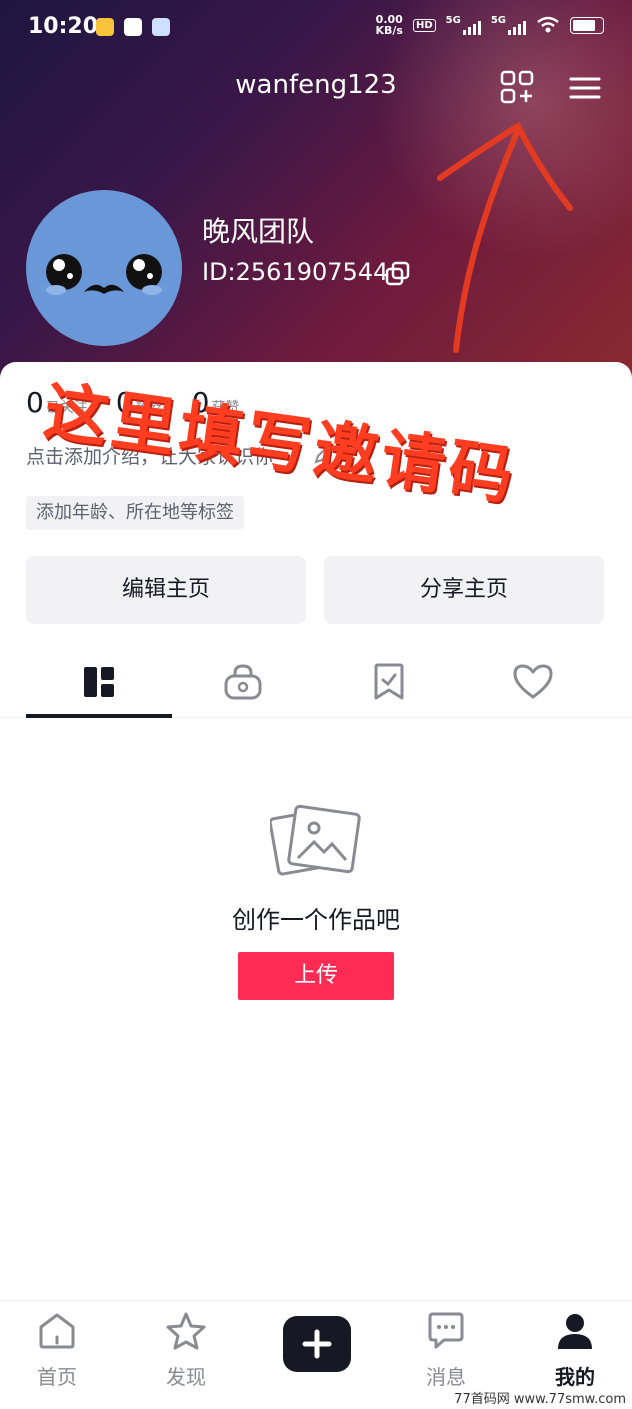 The height and width of the screenshot is (1409, 632). Describe the element at coordinates (489, 25) in the screenshot. I see `status-indicators: 0.00 KB/s HD 5G 5G` at that location.